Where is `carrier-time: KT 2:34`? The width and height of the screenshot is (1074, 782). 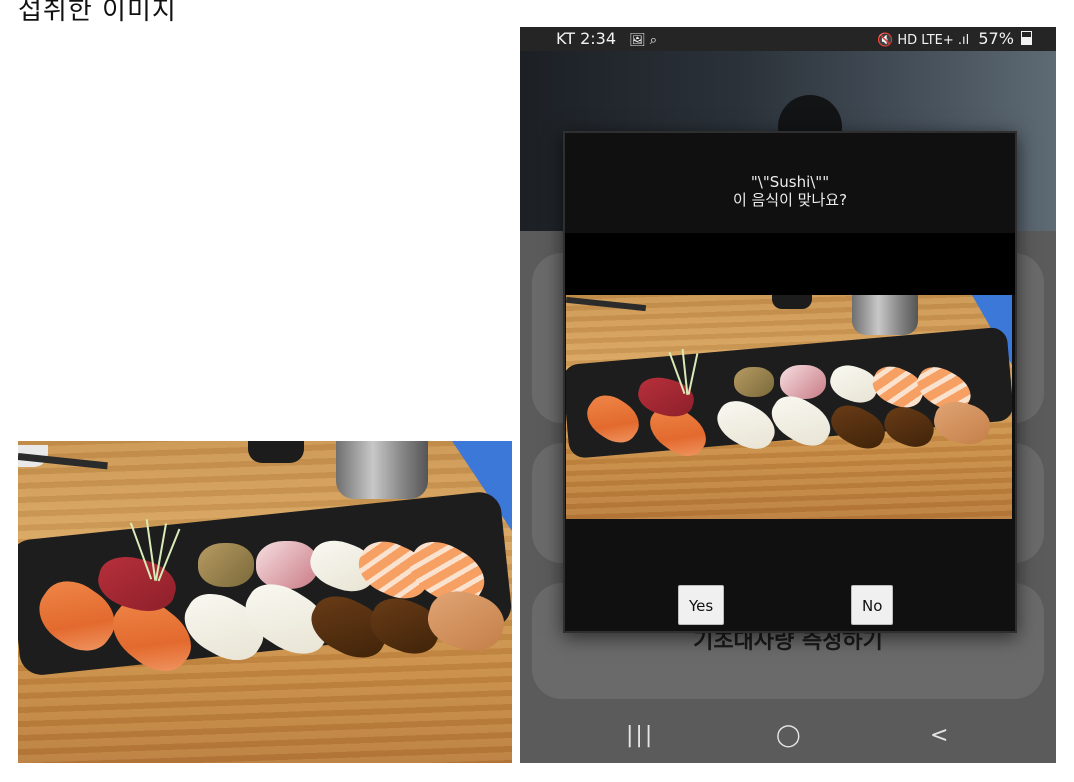 carrier-time: KT 2:34 is located at coordinates (586, 38).